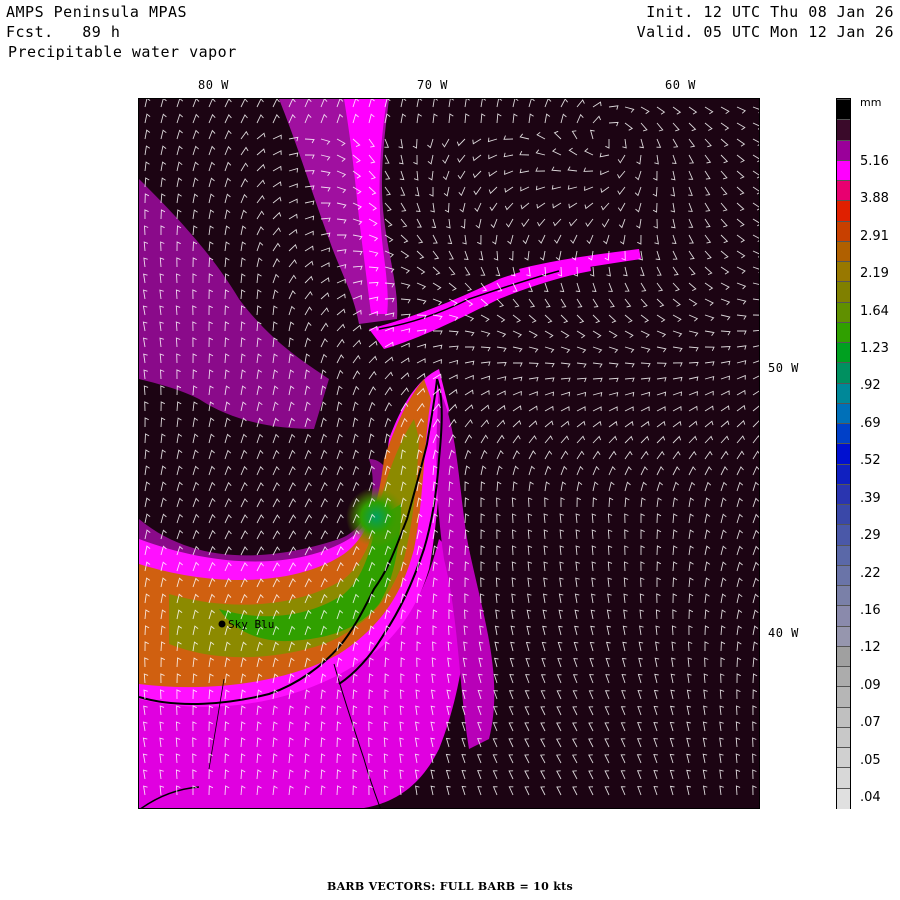 This screenshot has height=900, width=900. I want to click on colorbar-label: .39, so click(870, 498).